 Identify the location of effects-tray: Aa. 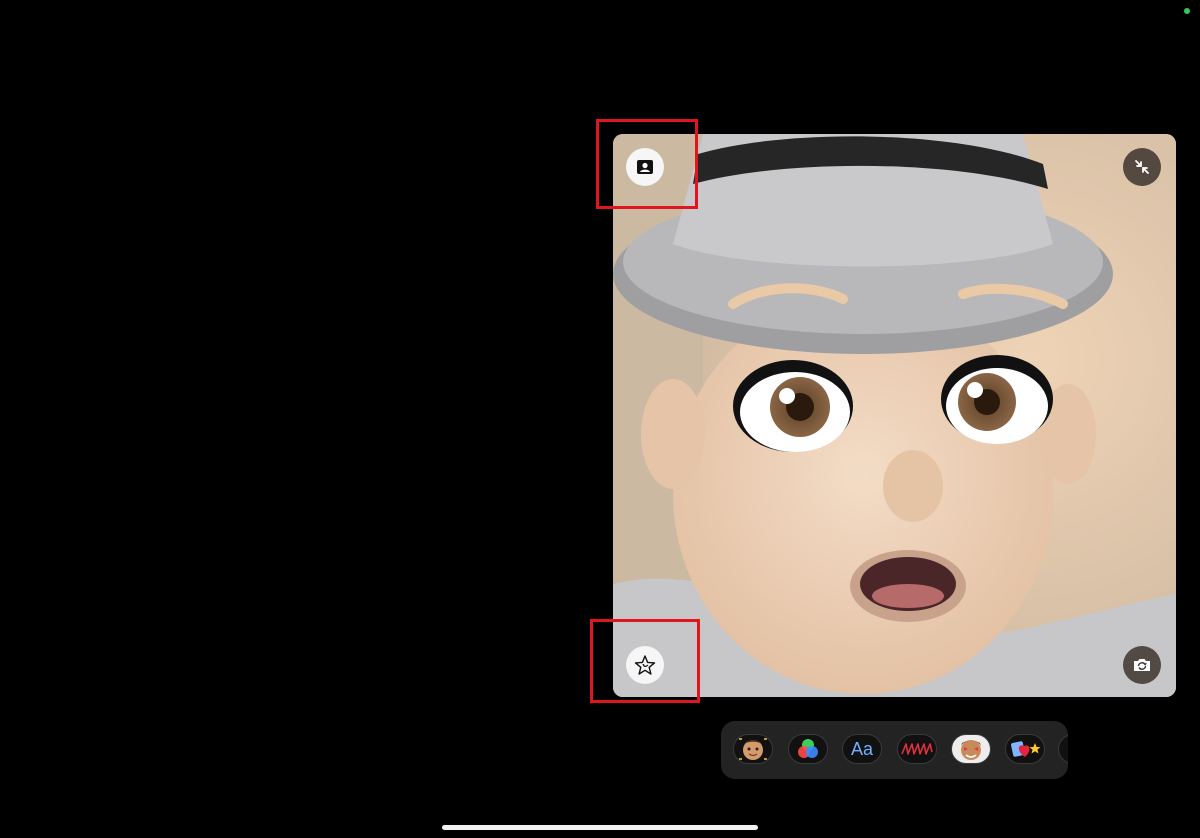
(894, 750).